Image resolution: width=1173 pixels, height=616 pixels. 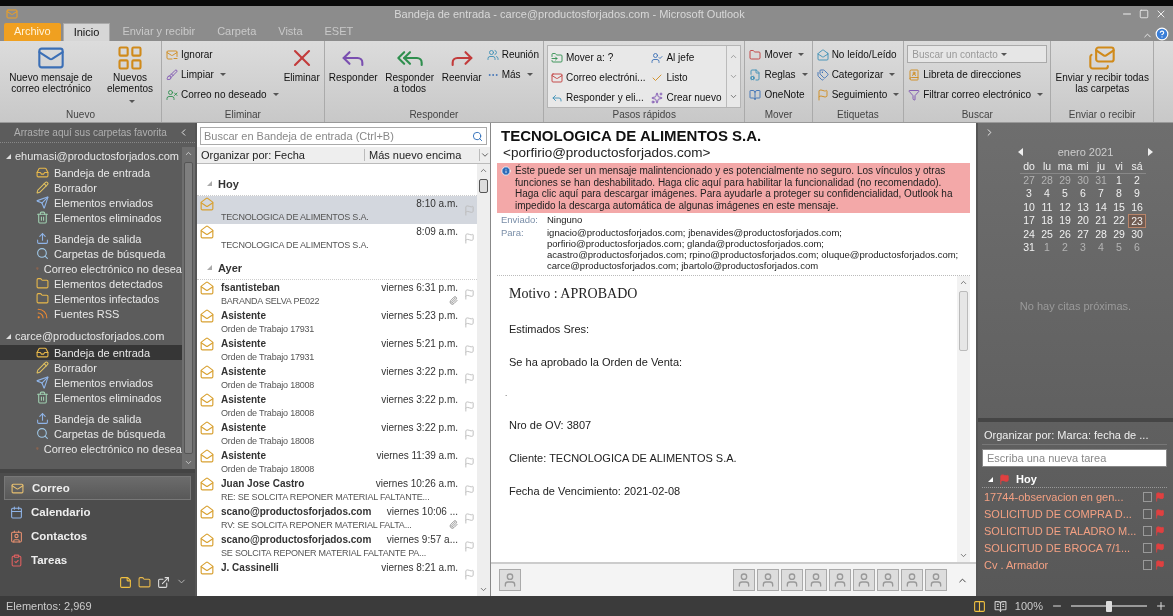 I want to click on folder-item: Borrador, so click(x=91, y=187).